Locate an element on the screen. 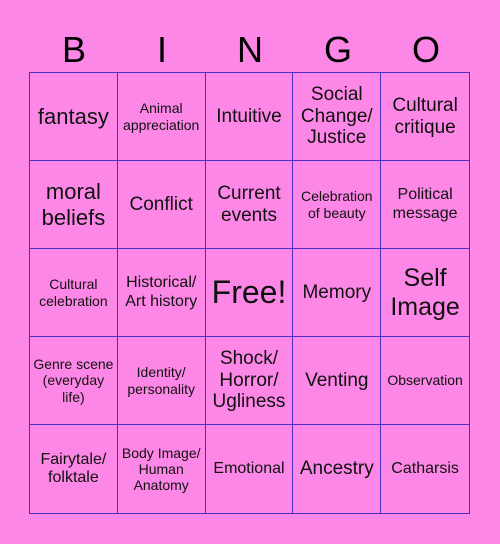 Image resolution: width=500 pixels, height=544 pixels. bingo-cell: Venting is located at coordinates (337, 381).